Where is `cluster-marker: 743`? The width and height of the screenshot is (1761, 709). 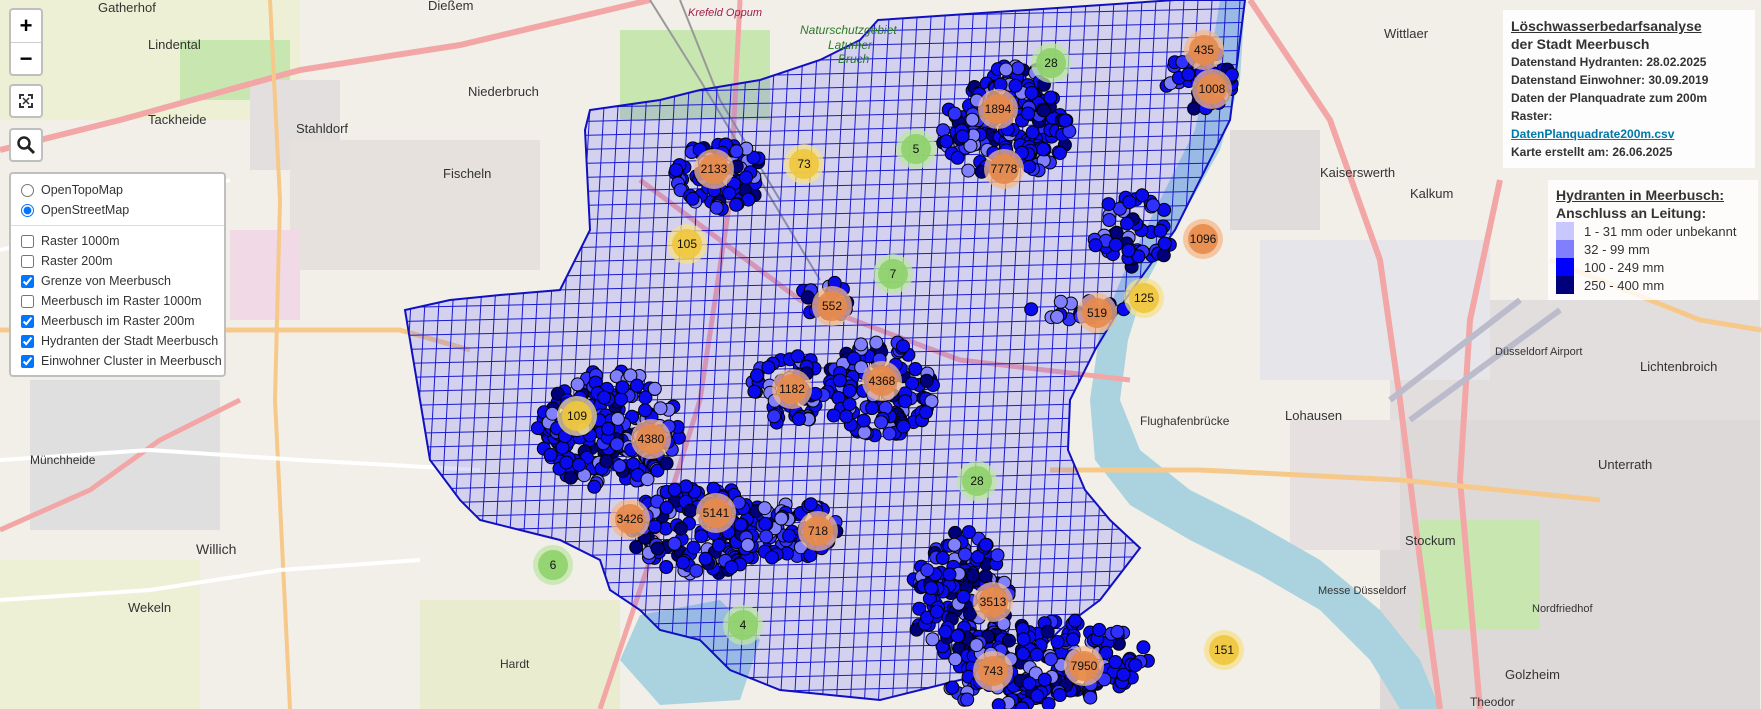 cluster-marker: 743 is located at coordinates (993, 671).